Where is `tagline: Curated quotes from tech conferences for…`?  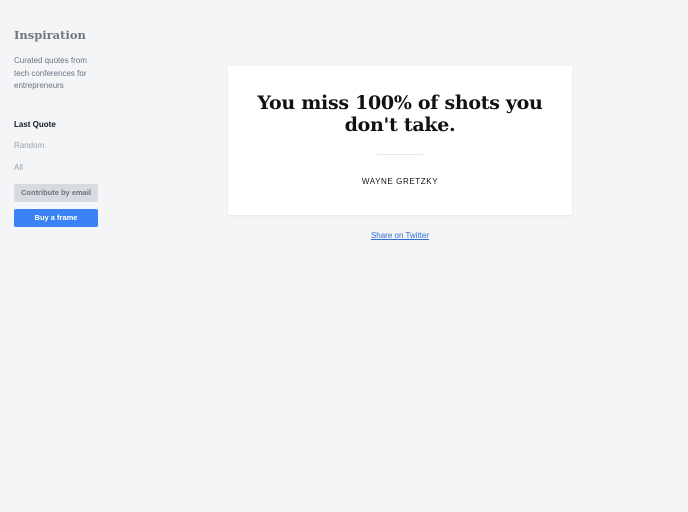 tagline: Curated quotes from tech conferences for… is located at coordinates (50, 73).